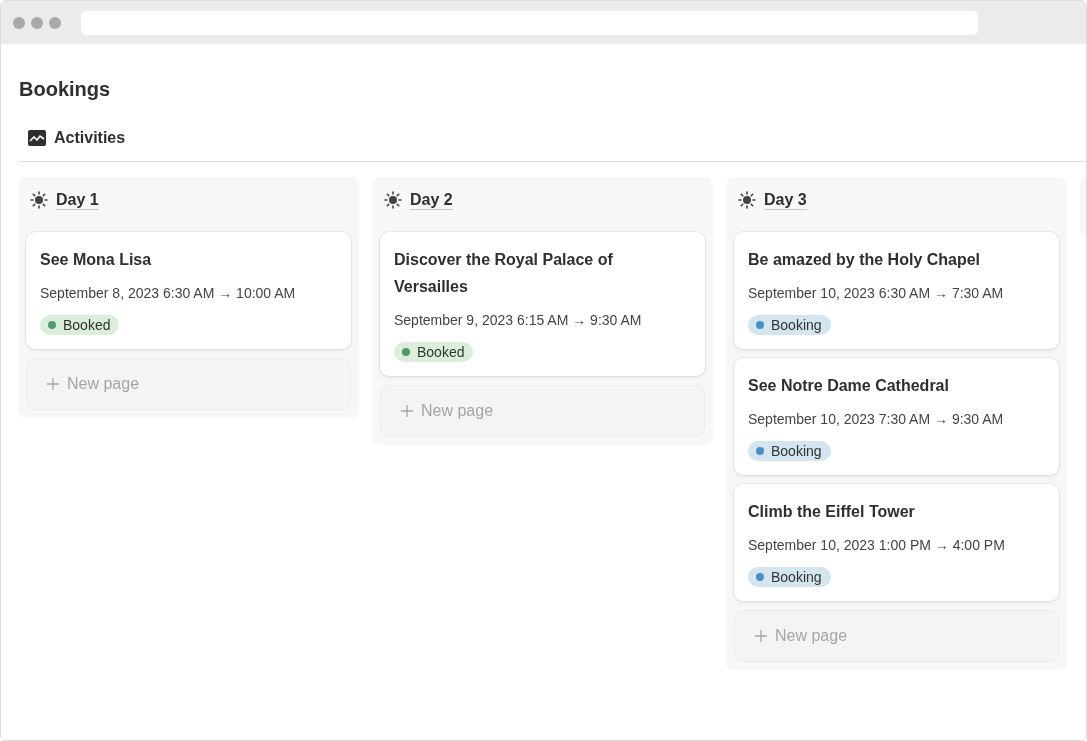  What do you see at coordinates (864, 260) in the screenshot?
I see `card-title: Be amazed by the Holy Chapel` at bounding box center [864, 260].